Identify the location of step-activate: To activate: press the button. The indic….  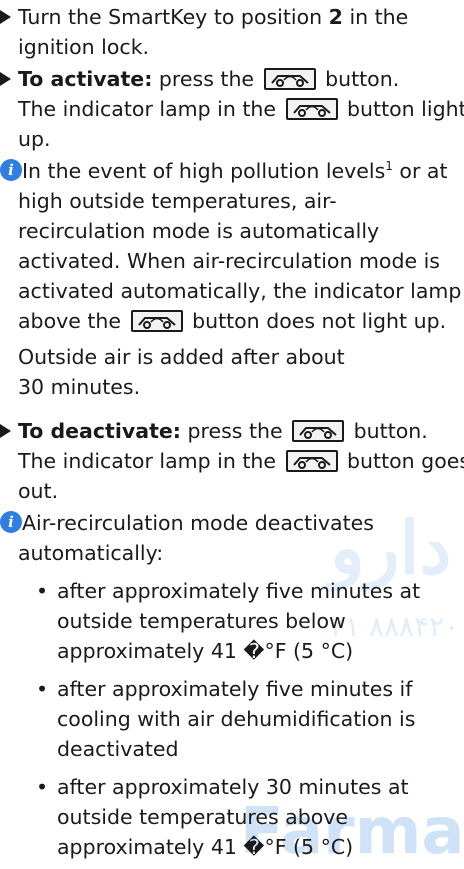
(232, 109).